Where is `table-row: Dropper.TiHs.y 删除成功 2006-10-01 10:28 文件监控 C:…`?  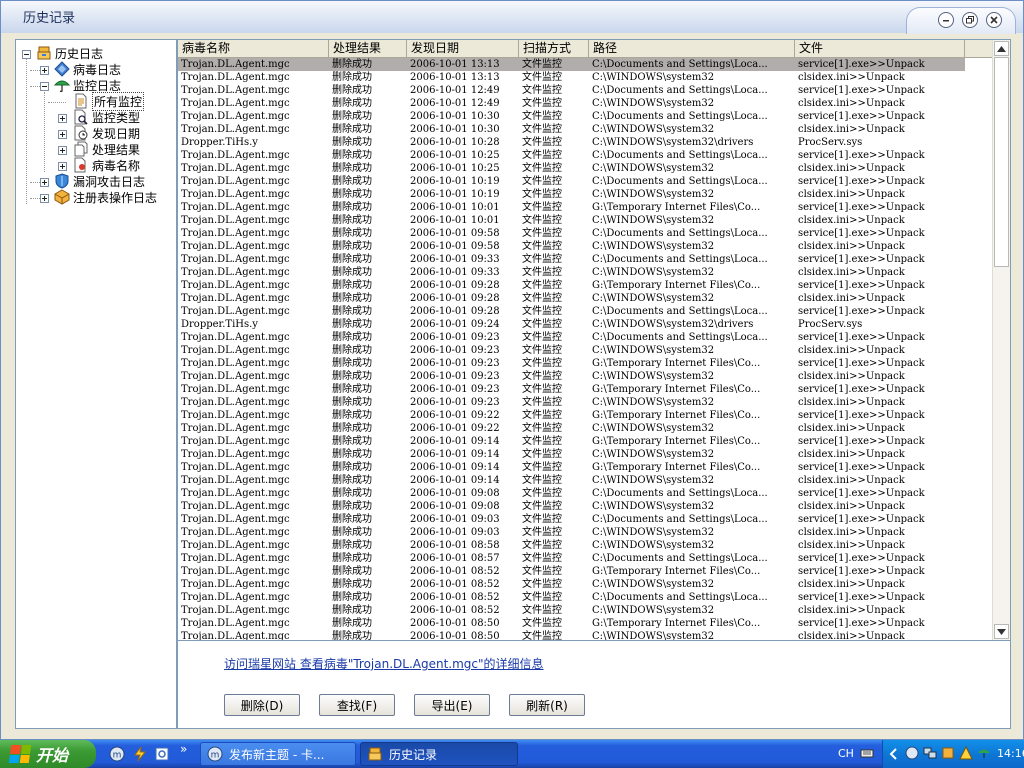 table-row: Dropper.TiHs.y 删除成功 2006-10-01 10:28 文件监控 C:… is located at coordinates (571, 142).